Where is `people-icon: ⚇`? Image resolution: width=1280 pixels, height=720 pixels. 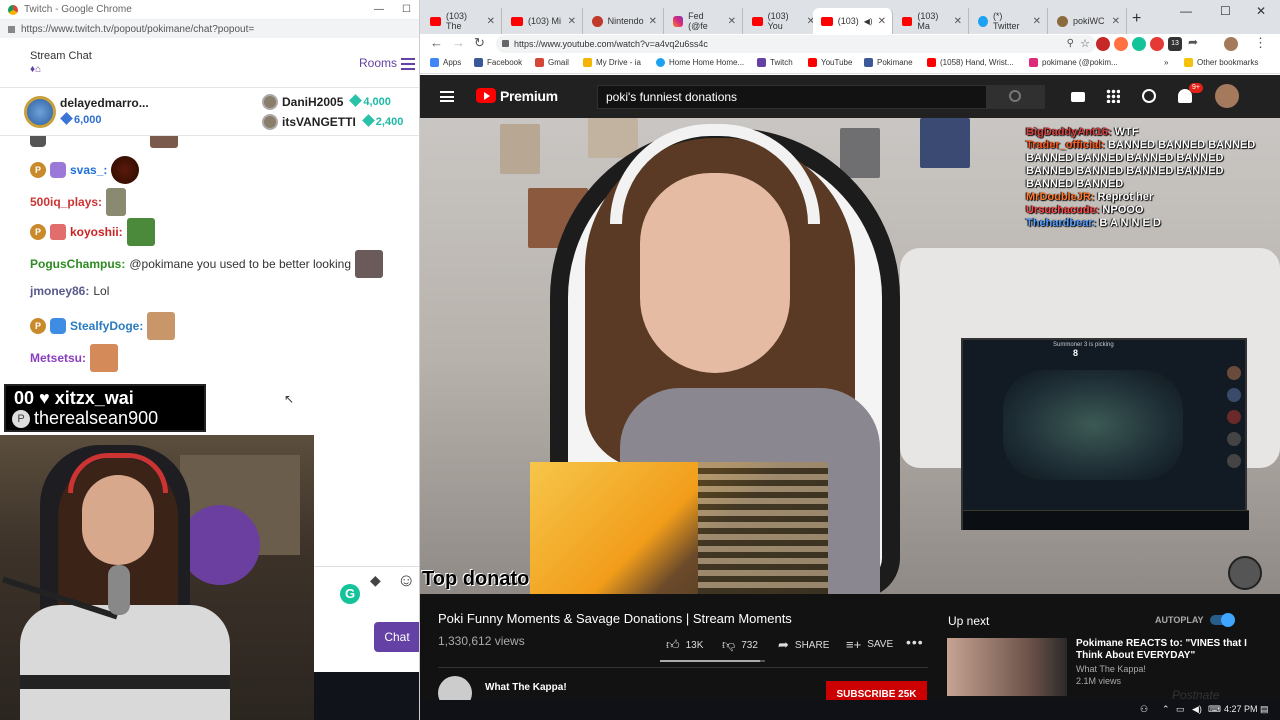
people-icon: ⚇ is located at coordinates (1144, 709).